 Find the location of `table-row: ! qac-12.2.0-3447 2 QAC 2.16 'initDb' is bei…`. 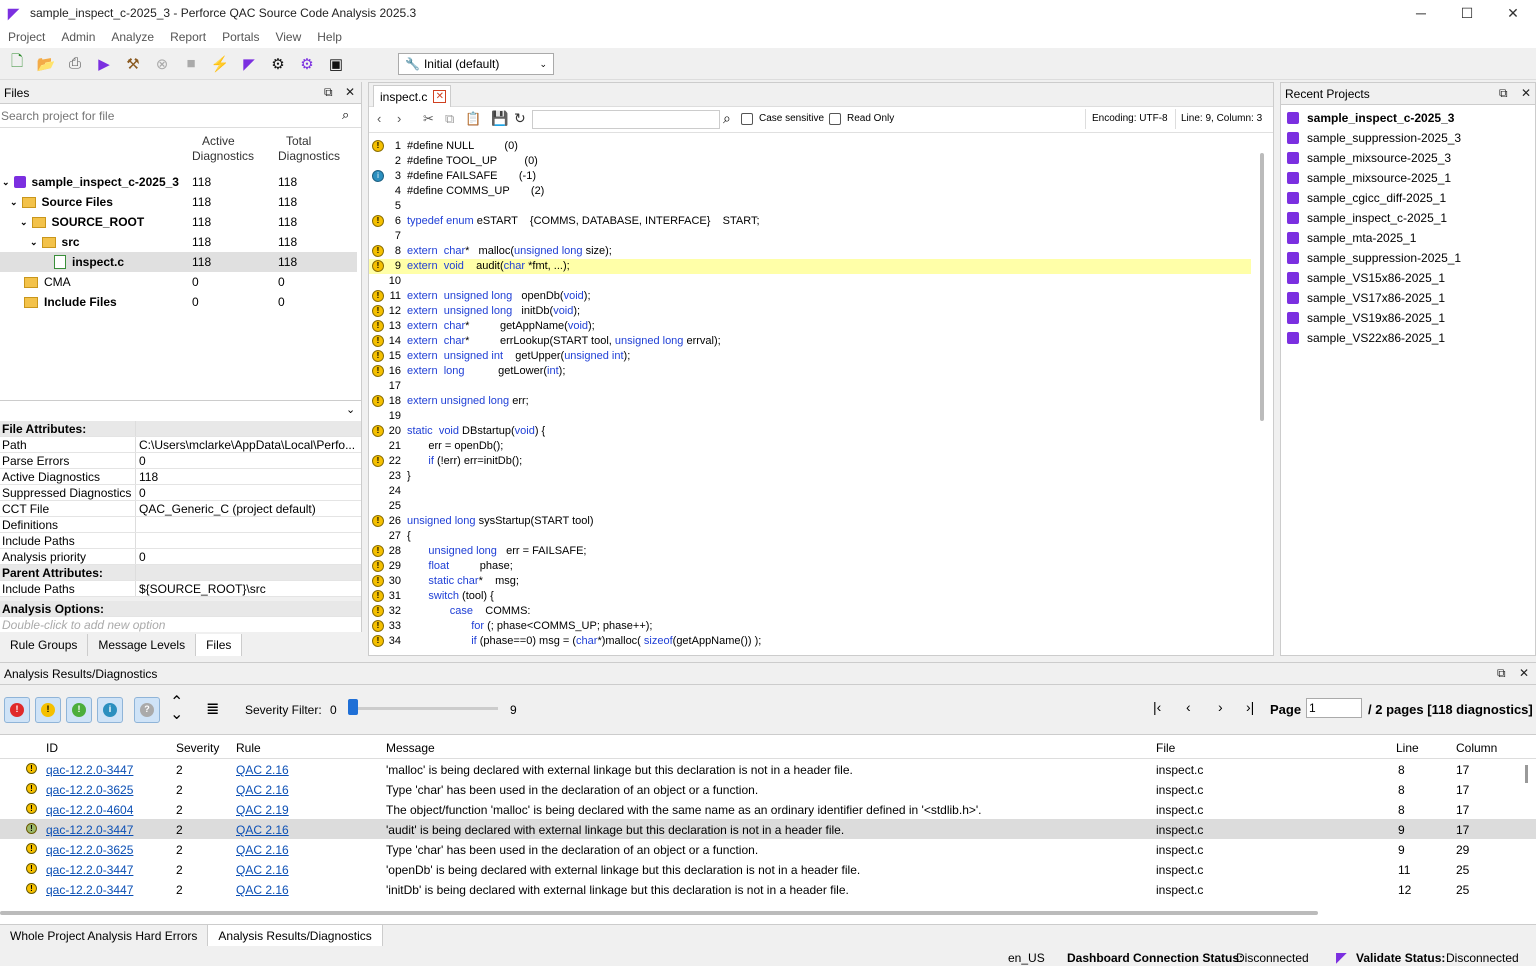

table-row: ! qac-12.2.0-3447 2 QAC 2.16 'initDb' is bei… is located at coordinates (768, 889).